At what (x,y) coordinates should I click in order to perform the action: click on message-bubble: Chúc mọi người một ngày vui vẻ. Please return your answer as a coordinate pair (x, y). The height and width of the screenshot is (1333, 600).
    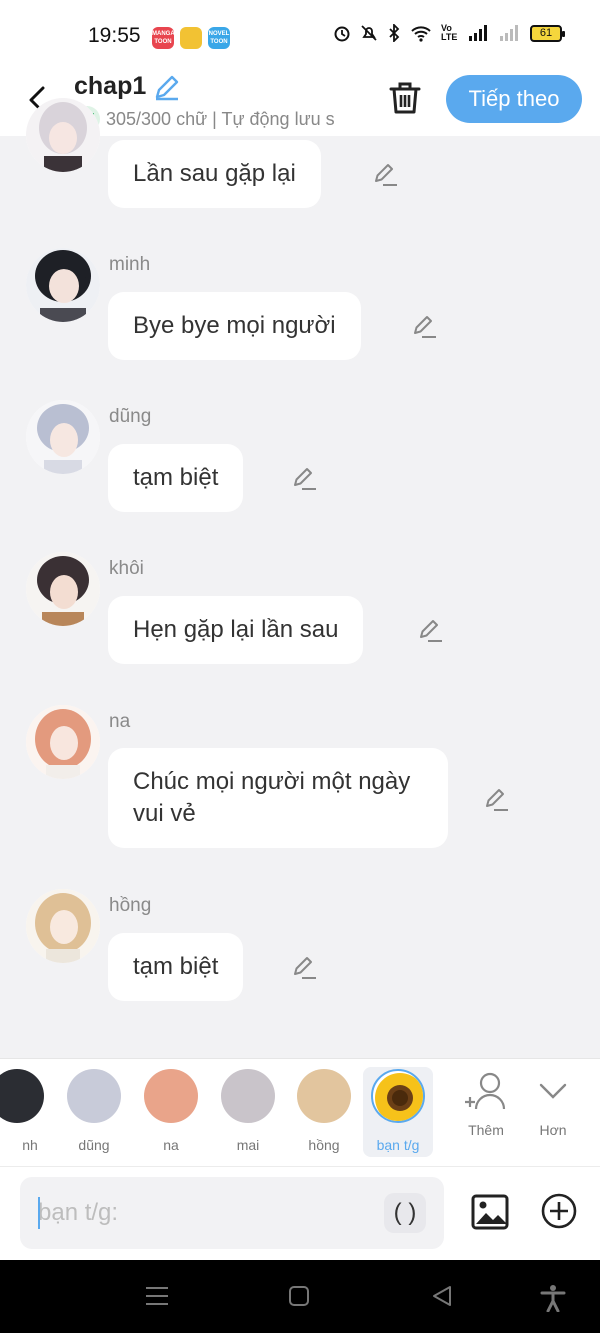
    Looking at the image, I should click on (278, 798).